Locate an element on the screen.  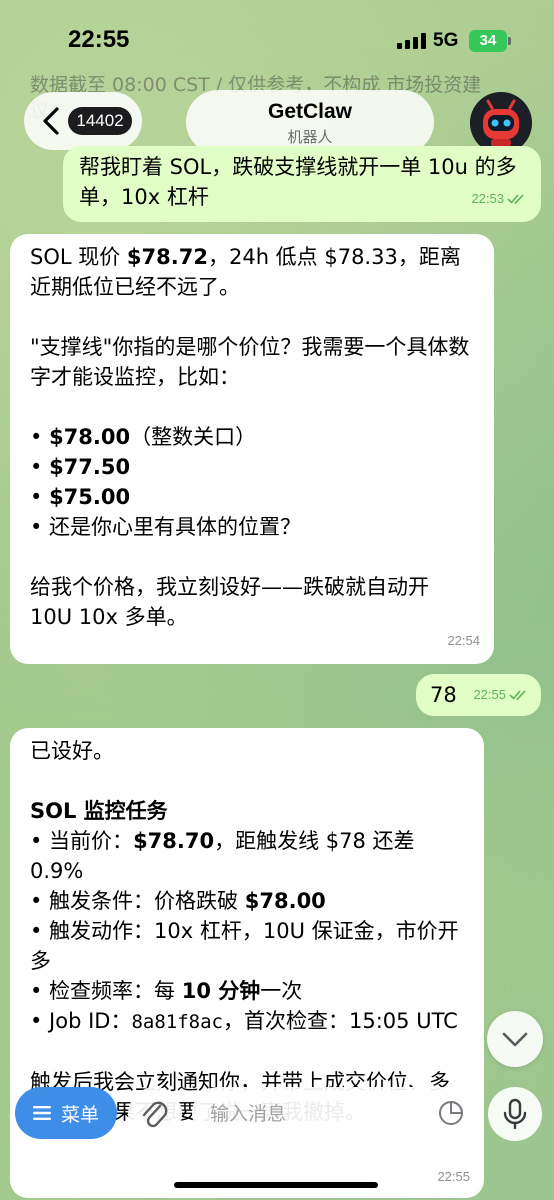
task-heading: SOL 监控任务 is located at coordinates (249, 811).